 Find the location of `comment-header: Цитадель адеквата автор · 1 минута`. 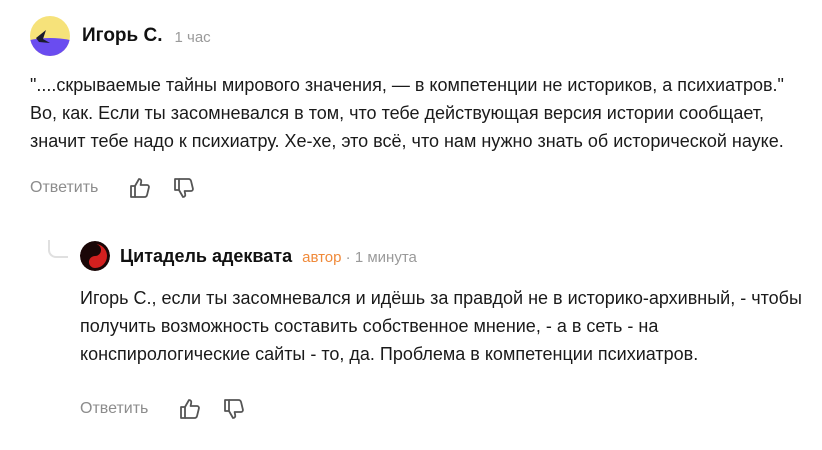

comment-header: Цитадель адеквата автор · 1 минута is located at coordinates (445, 256).